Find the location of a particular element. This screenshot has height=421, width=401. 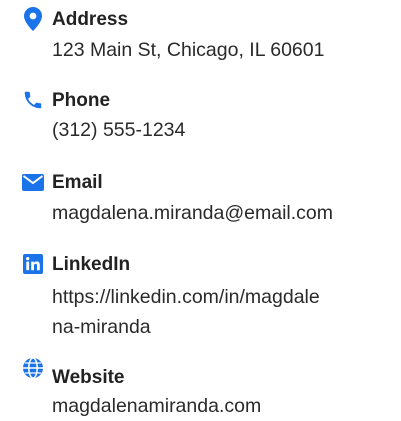

linkedin-url-line1: https://linkedin.com/in/magdale is located at coordinates (186, 297).